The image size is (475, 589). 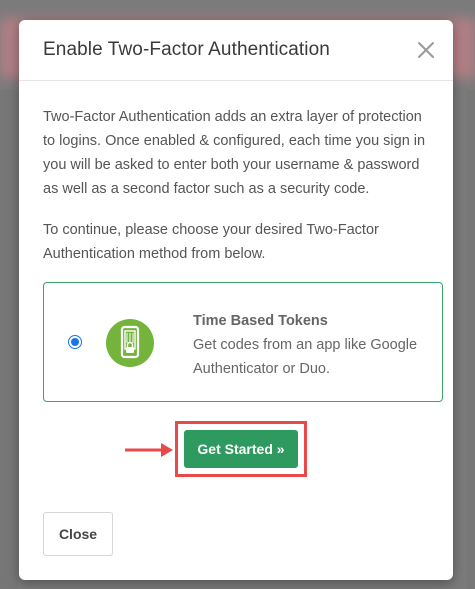 What do you see at coordinates (78, 534) in the screenshot?
I see `close-button: Close` at bounding box center [78, 534].